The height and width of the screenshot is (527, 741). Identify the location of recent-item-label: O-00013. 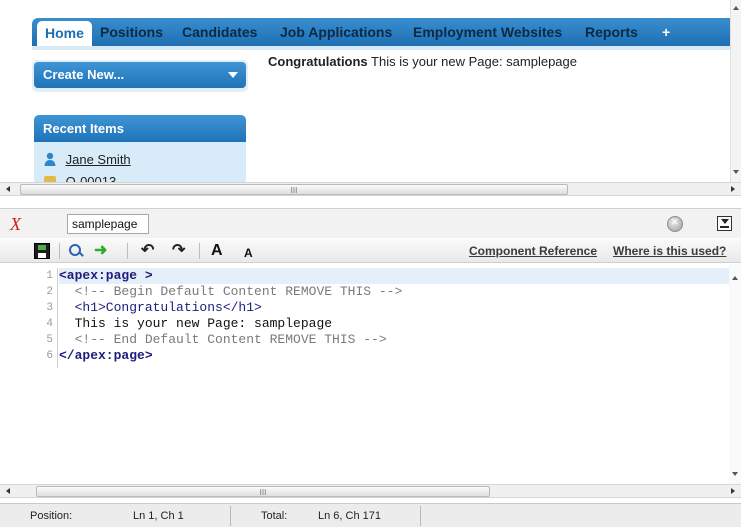
(91, 178).